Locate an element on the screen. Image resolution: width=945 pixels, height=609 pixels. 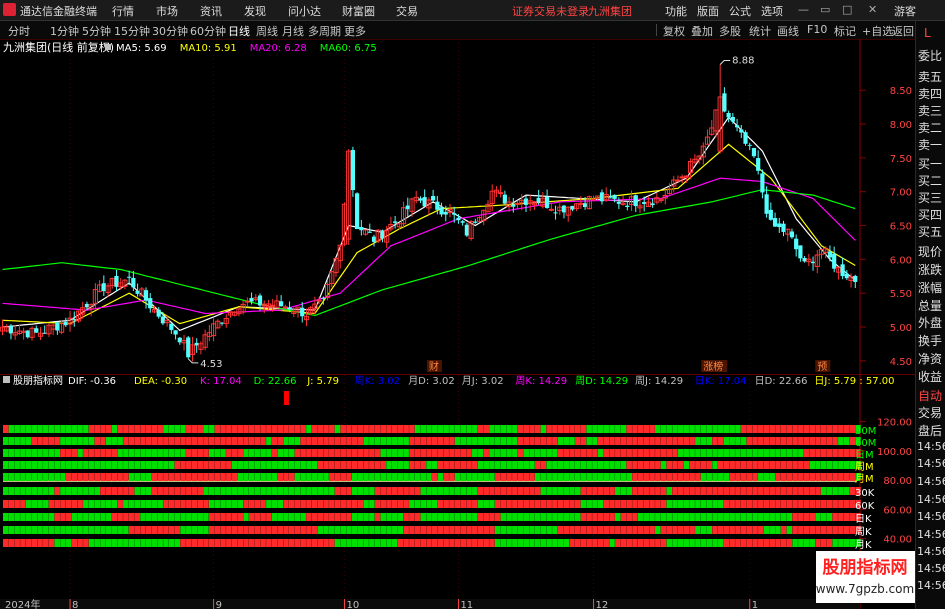
menu-formula: 公式 is located at coordinates (740, 11).